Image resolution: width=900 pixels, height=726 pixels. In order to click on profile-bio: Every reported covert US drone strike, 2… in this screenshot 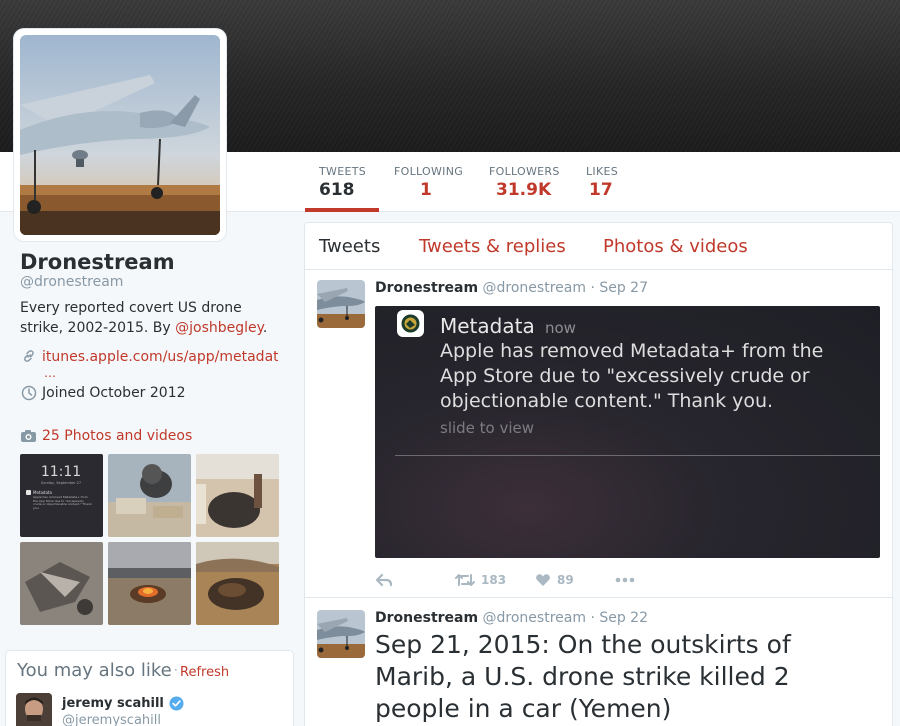, I will do `click(150, 318)`.